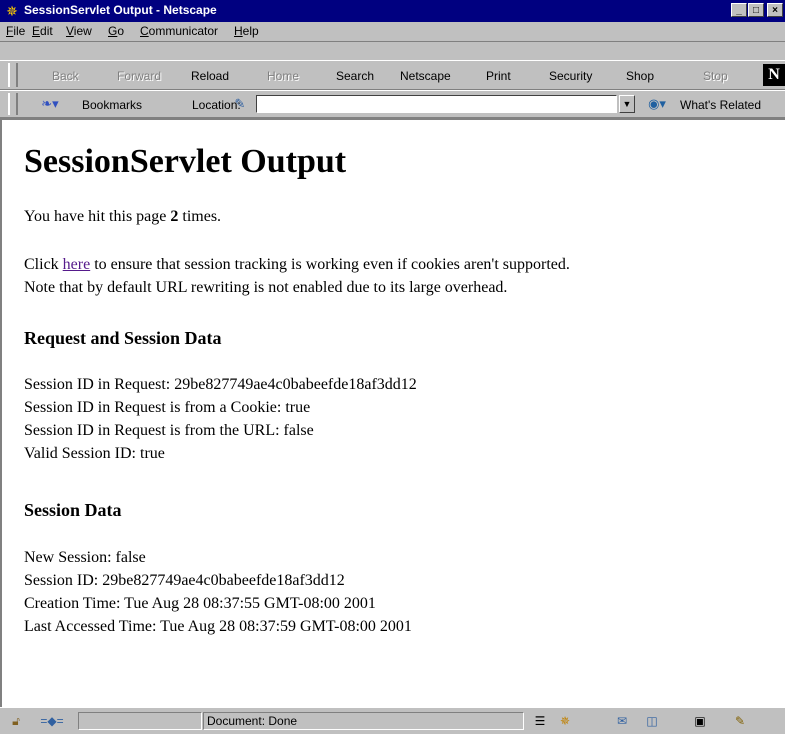  Describe the element at coordinates (52, 721) in the screenshot. I see `online-status-icon: =◆=` at that location.